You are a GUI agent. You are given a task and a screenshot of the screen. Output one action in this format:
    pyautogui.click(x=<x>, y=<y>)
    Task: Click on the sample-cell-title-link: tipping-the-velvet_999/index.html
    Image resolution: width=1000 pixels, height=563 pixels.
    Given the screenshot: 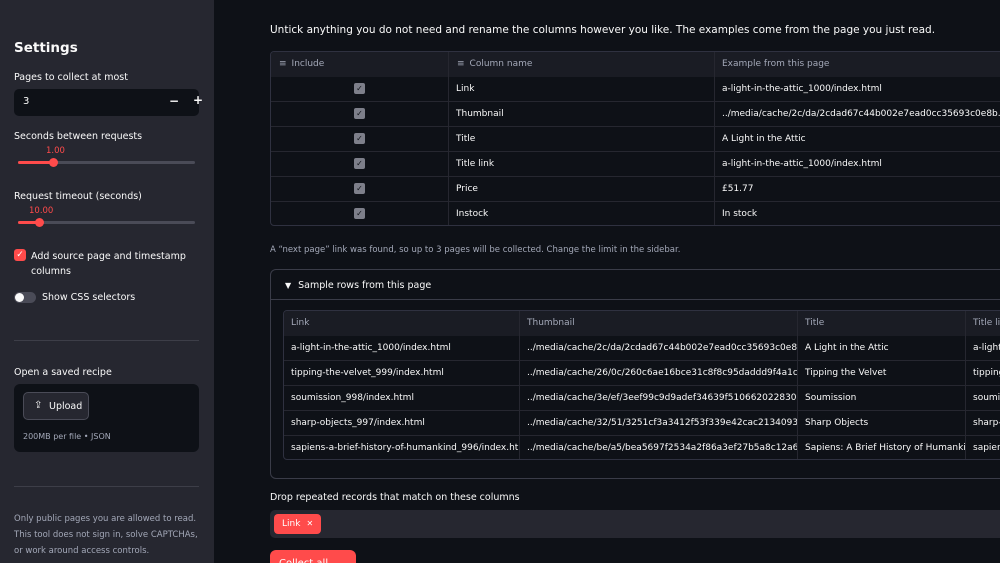 What is the action you would take?
    pyautogui.click(x=986, y=373)
    